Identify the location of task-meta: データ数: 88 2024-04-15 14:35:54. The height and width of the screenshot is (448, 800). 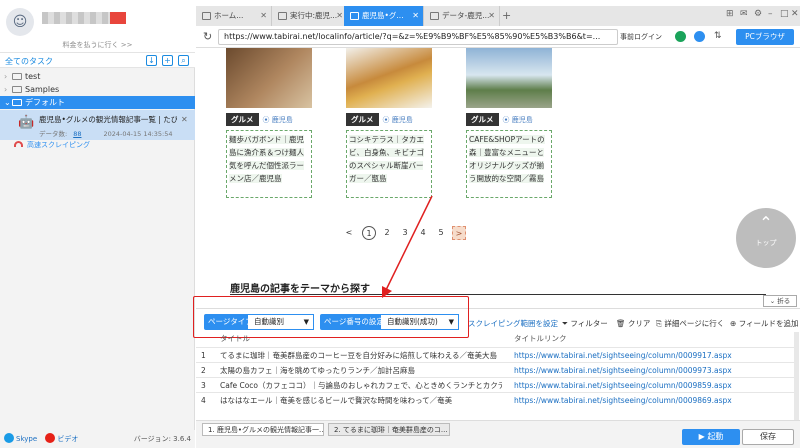
(106, 134).